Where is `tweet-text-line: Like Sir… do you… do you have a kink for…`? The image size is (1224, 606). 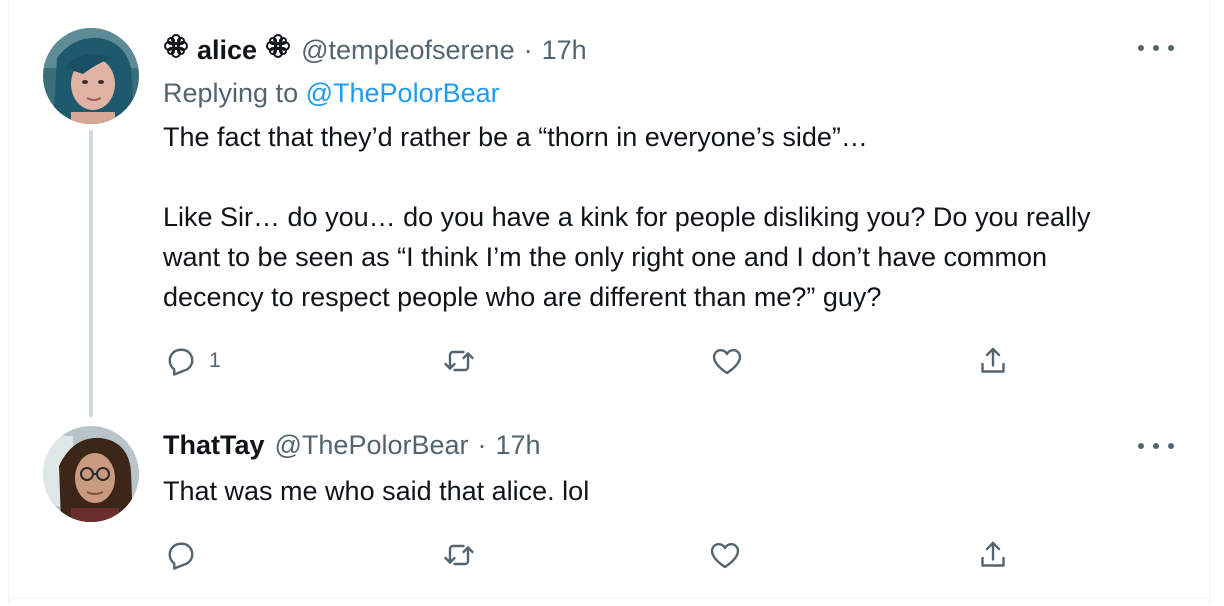 tweet-text-line: Like Sir… do you… do you have a kink for… is located at coordinates (627, 217).